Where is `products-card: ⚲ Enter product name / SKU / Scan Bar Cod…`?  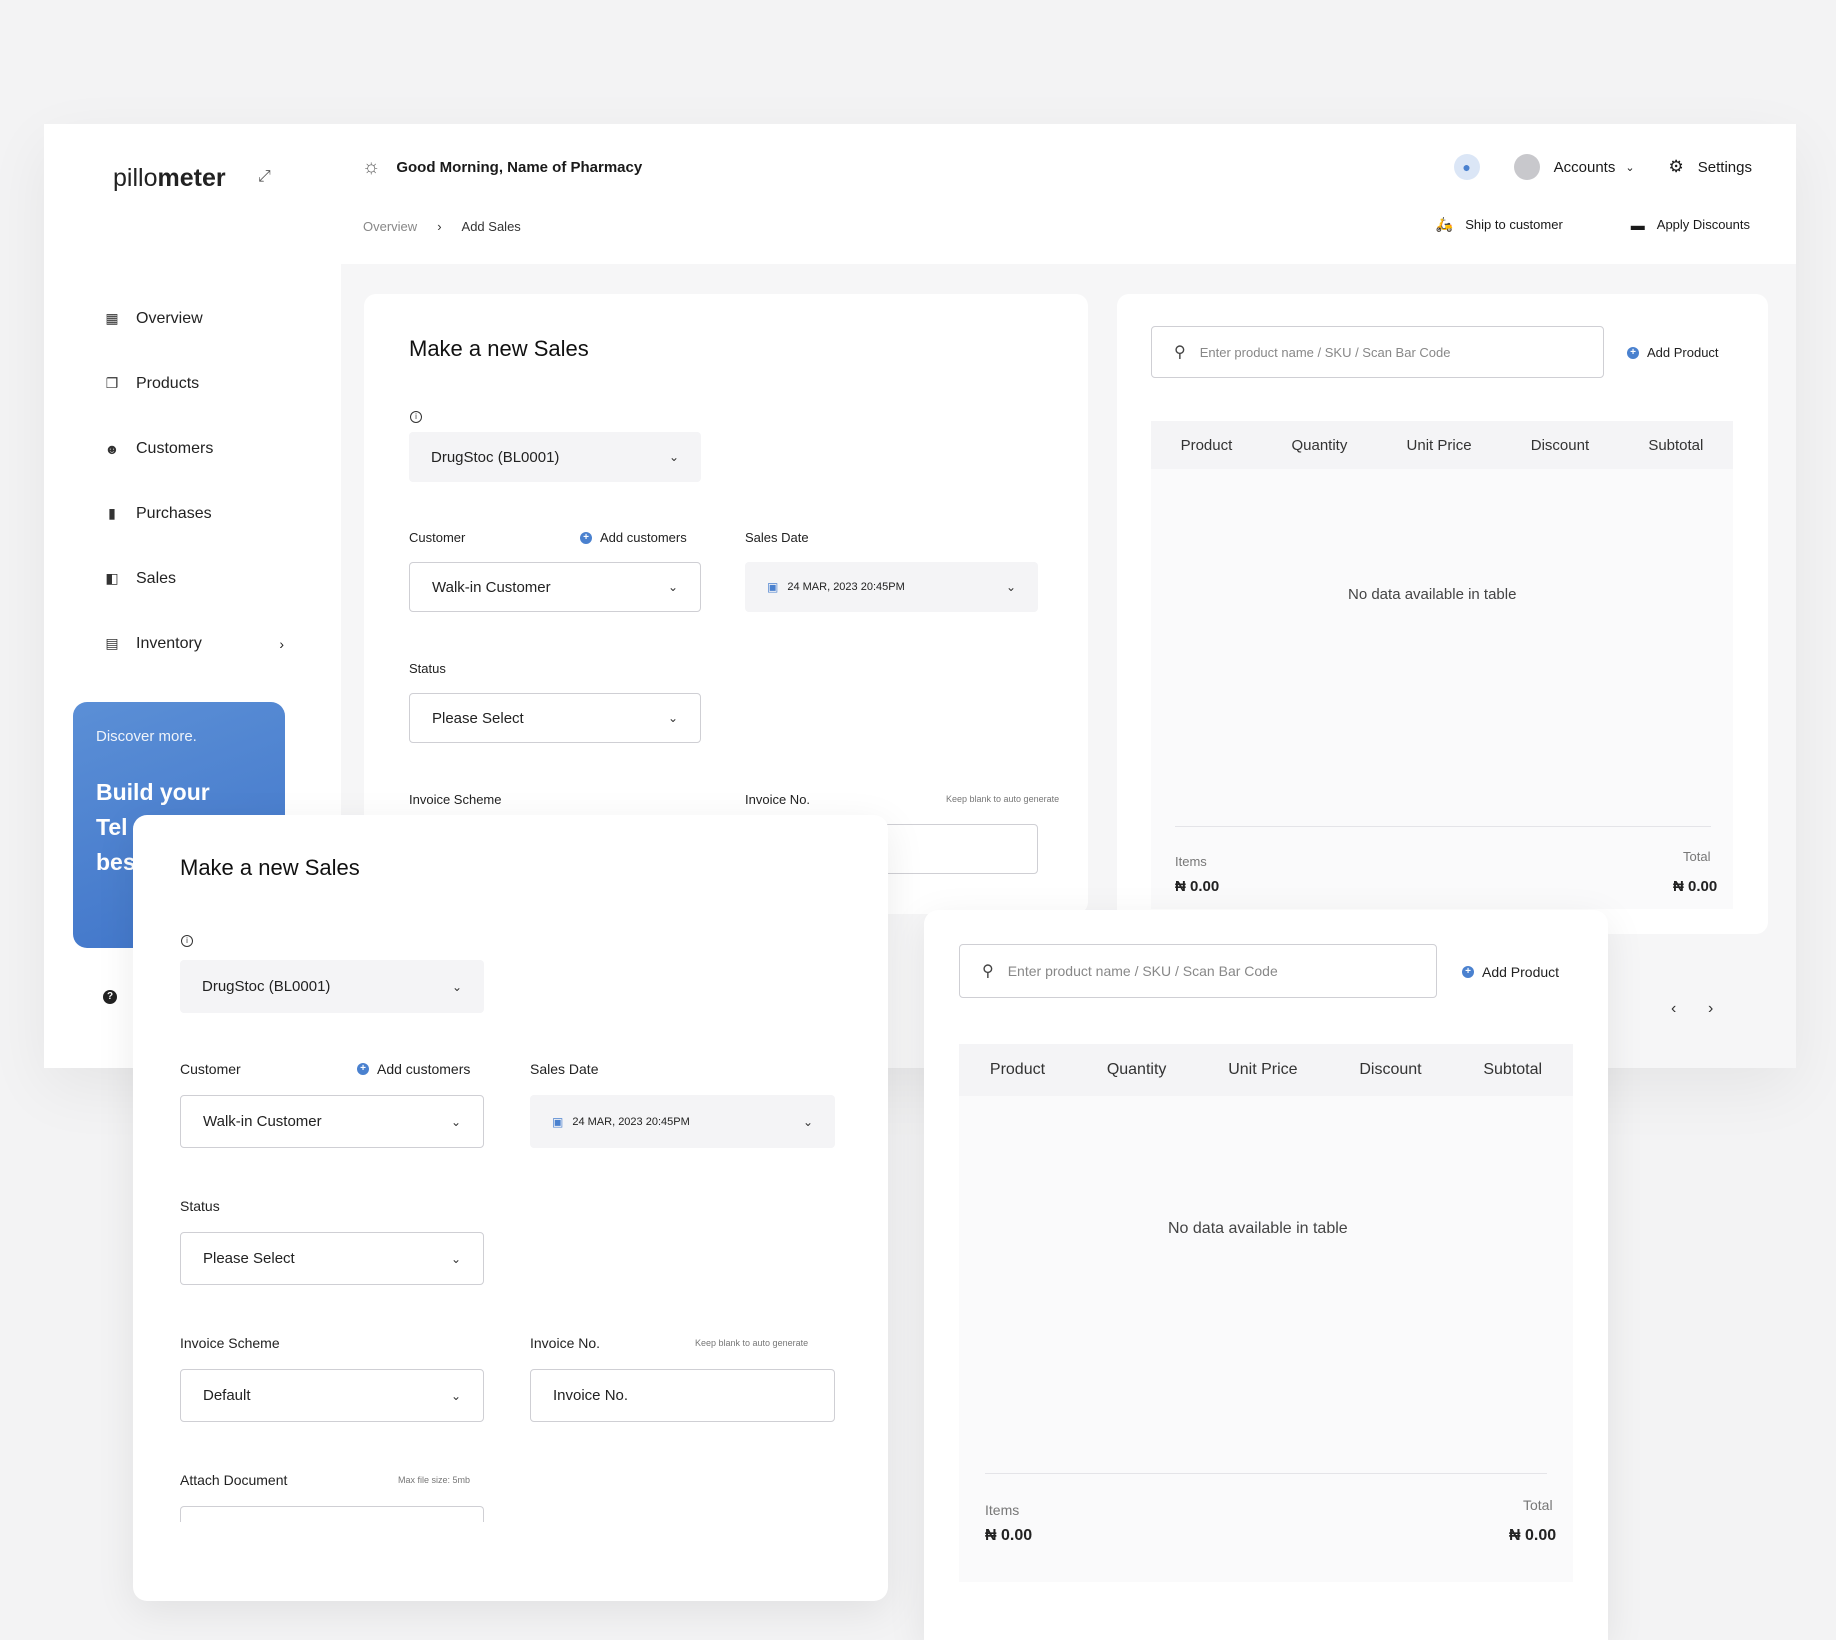 products-card: ⚲ Enter product name / SKU / Scan Bar Cod… is located at coordinates (1442, 614).